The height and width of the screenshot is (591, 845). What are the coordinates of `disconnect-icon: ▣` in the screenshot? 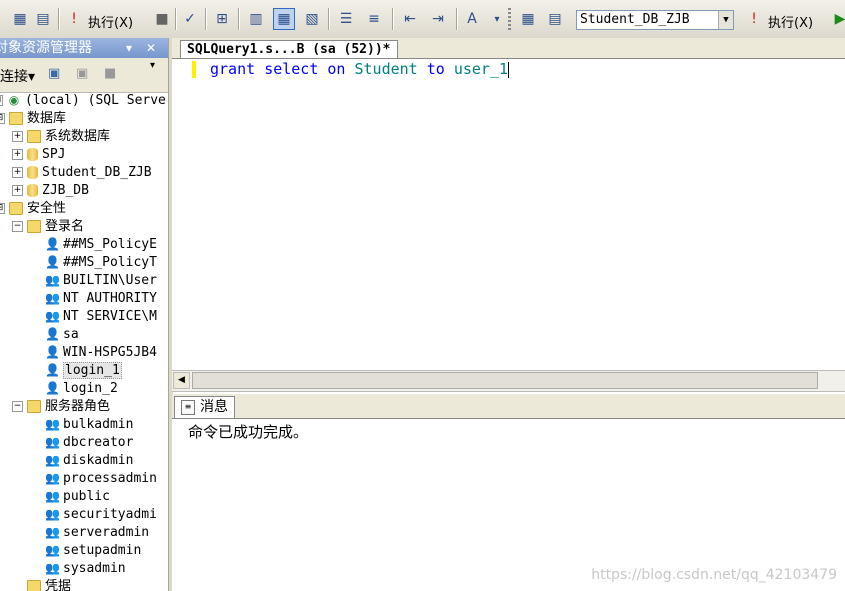 It's located at (84, 74).